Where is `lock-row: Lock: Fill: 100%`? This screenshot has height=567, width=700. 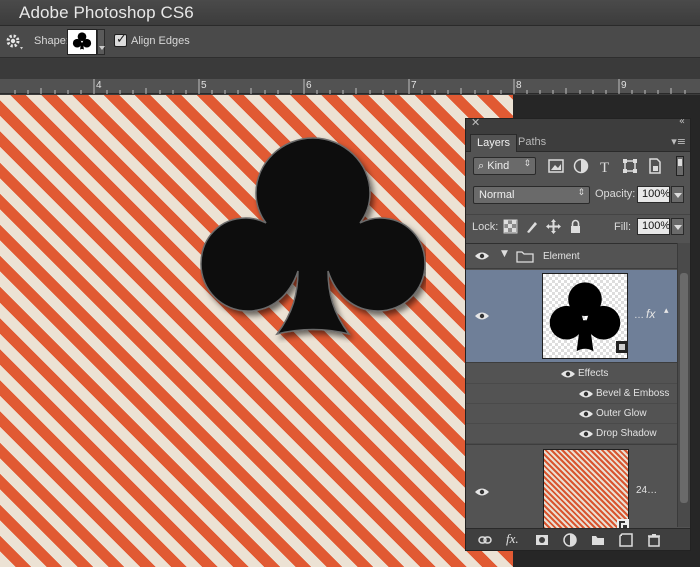
lock-row: Lock: Fill: 100% is located at coordinates (578, 226).